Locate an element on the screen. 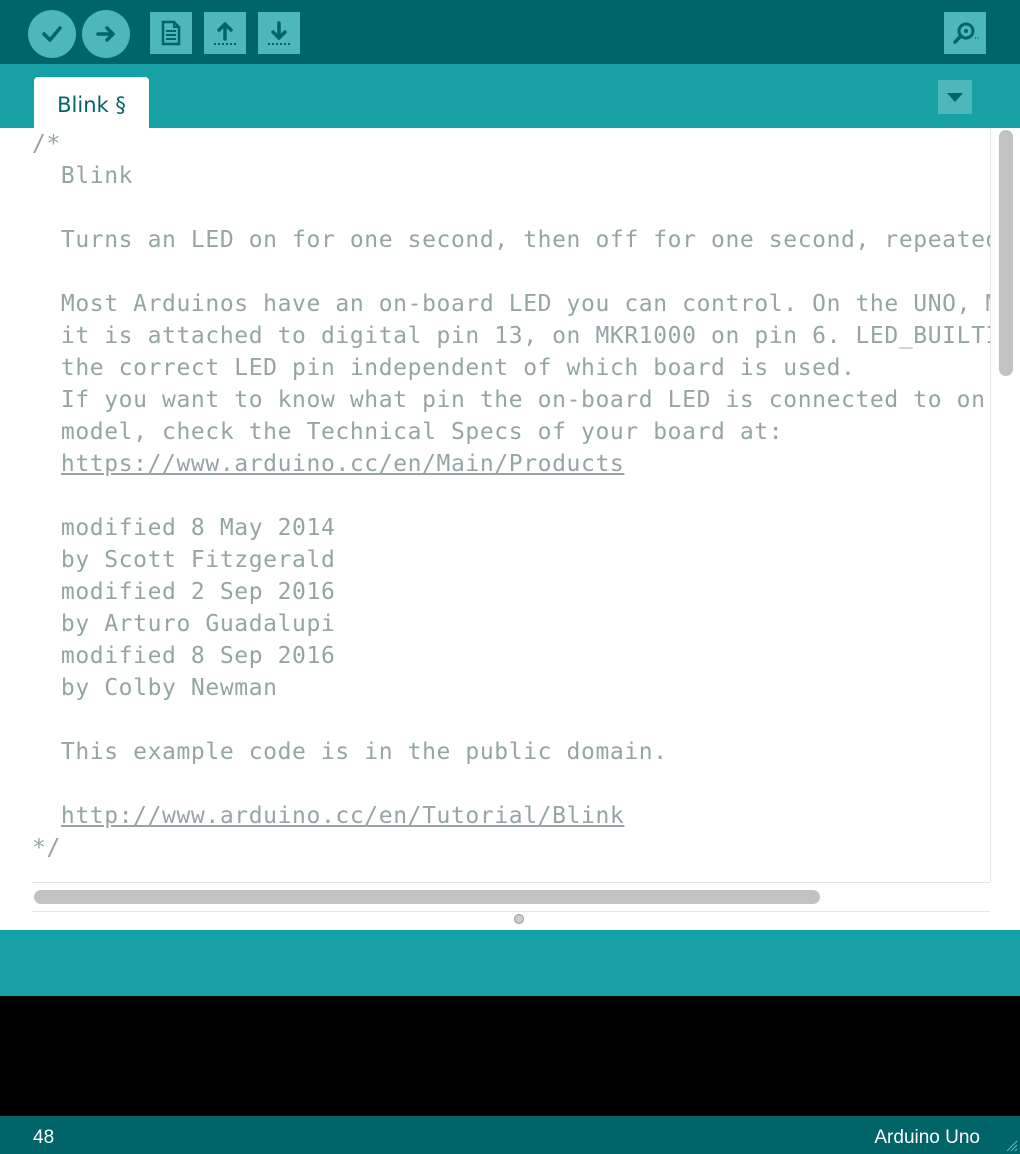 Image resolution: width=1020 pixels, height=1154 pixels. save-button is located at coordinates (279, 33).